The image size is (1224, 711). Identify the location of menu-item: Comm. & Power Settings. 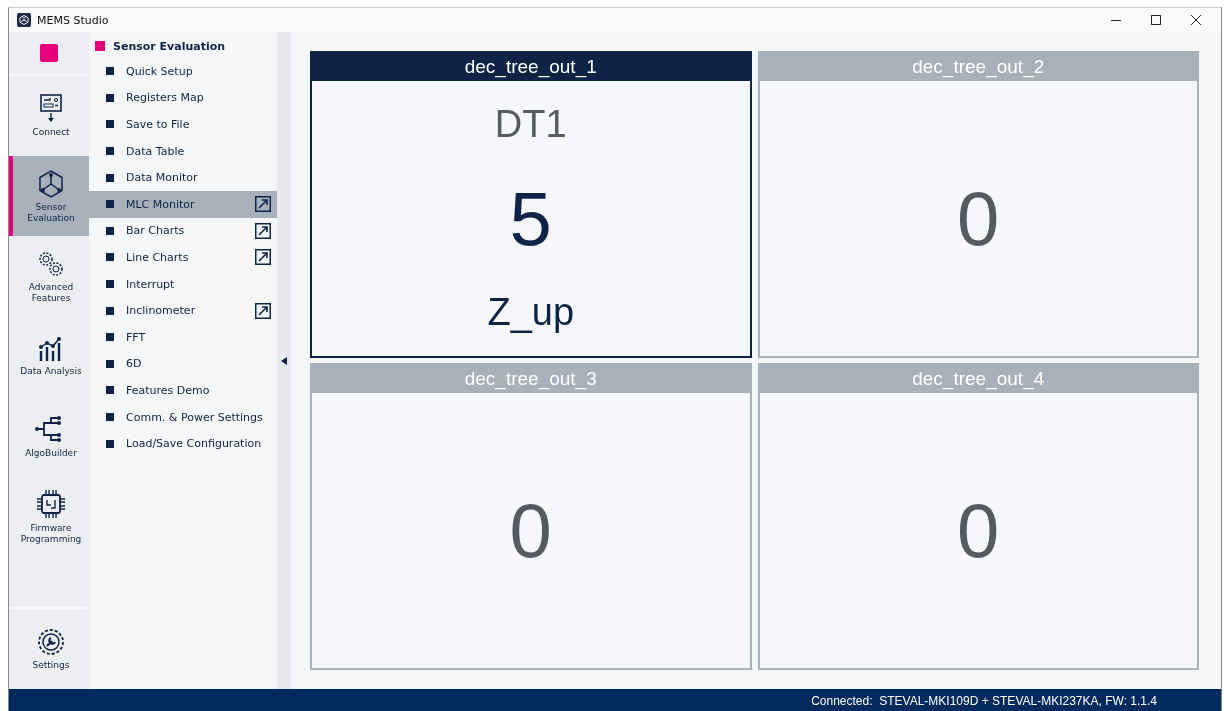
(183, 417).